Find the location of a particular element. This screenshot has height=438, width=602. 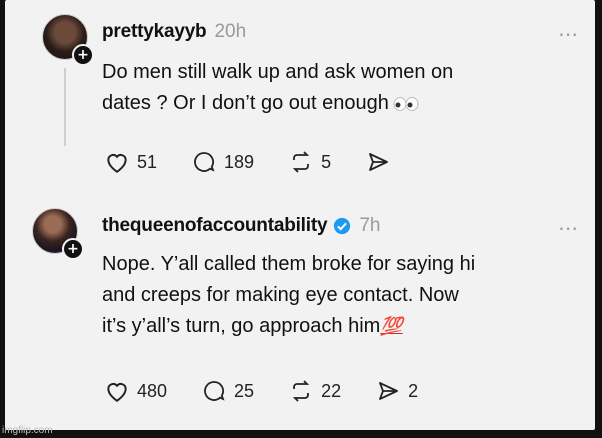

repost-count: 5 is located at coordinates (326, 161).